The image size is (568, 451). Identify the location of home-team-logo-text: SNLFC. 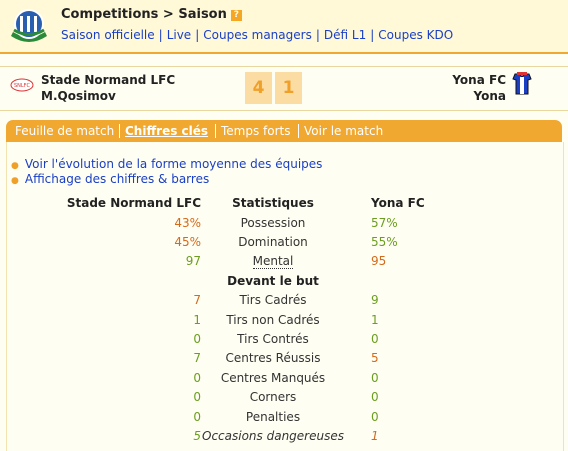
(22, 86).